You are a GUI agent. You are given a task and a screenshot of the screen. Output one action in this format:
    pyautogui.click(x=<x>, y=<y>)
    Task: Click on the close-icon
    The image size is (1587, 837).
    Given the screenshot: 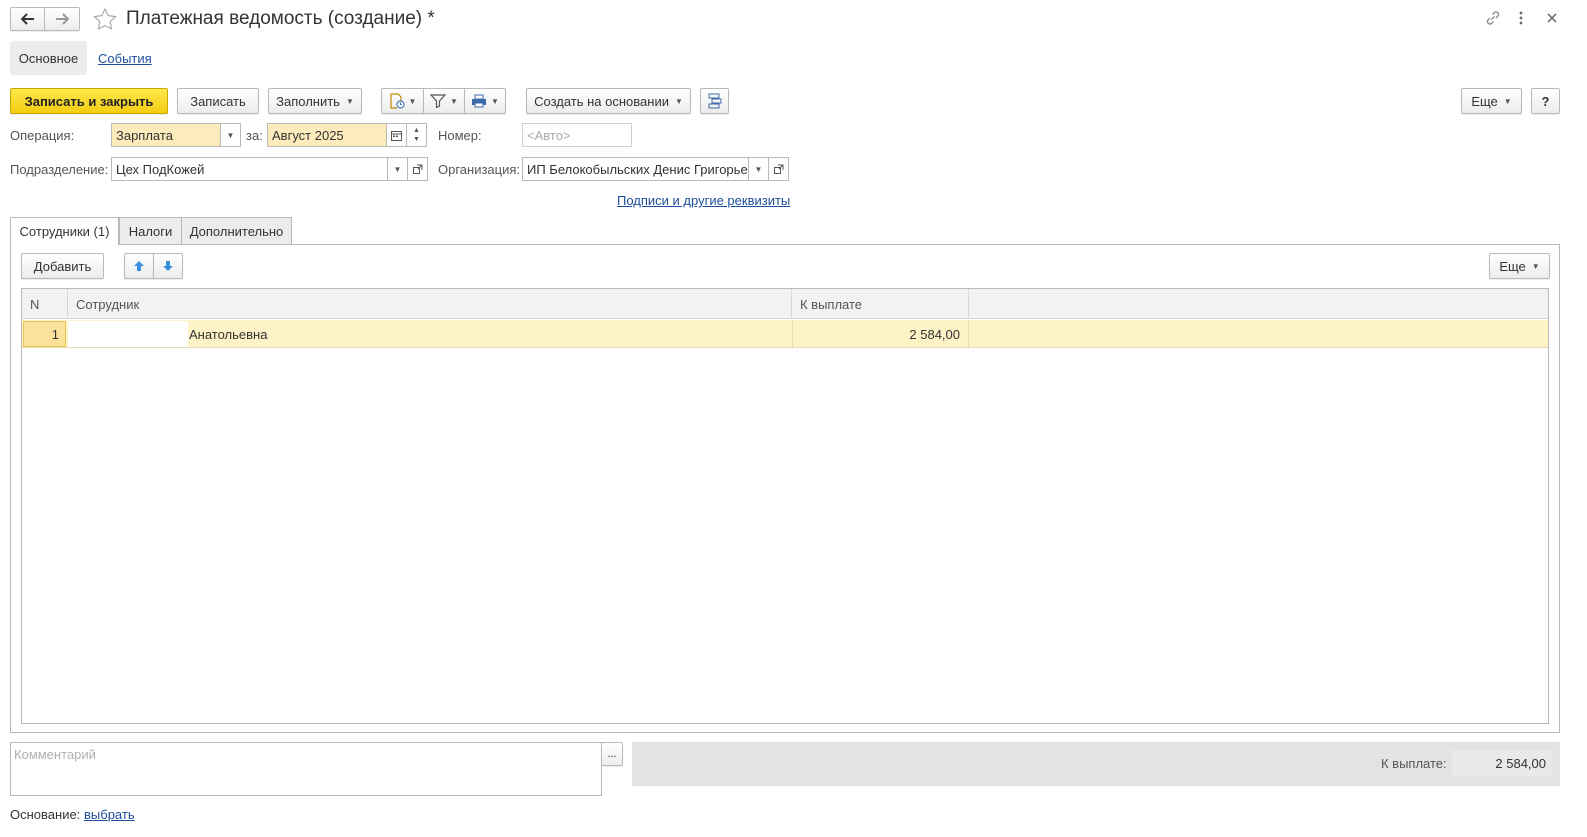 What is the action you would take?
    pyautogui.click(x=1552, y=18)
    